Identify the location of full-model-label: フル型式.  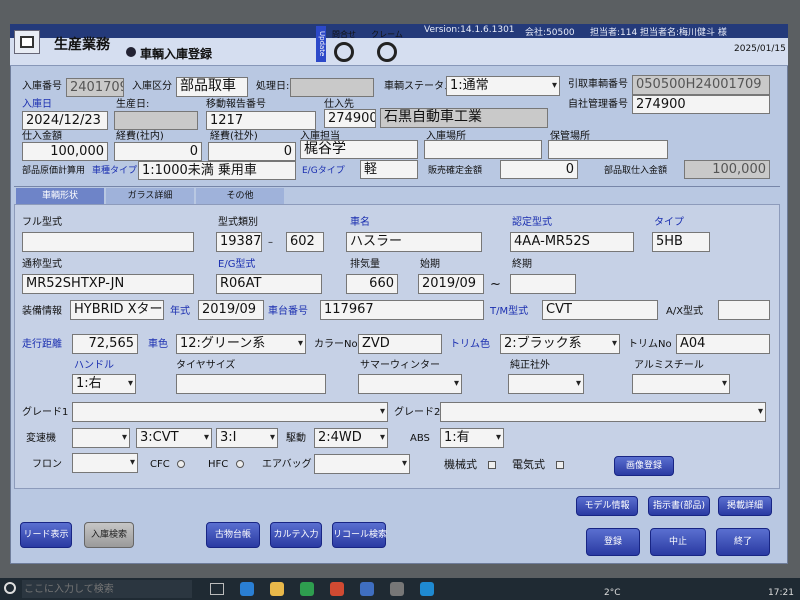
(42, 222).